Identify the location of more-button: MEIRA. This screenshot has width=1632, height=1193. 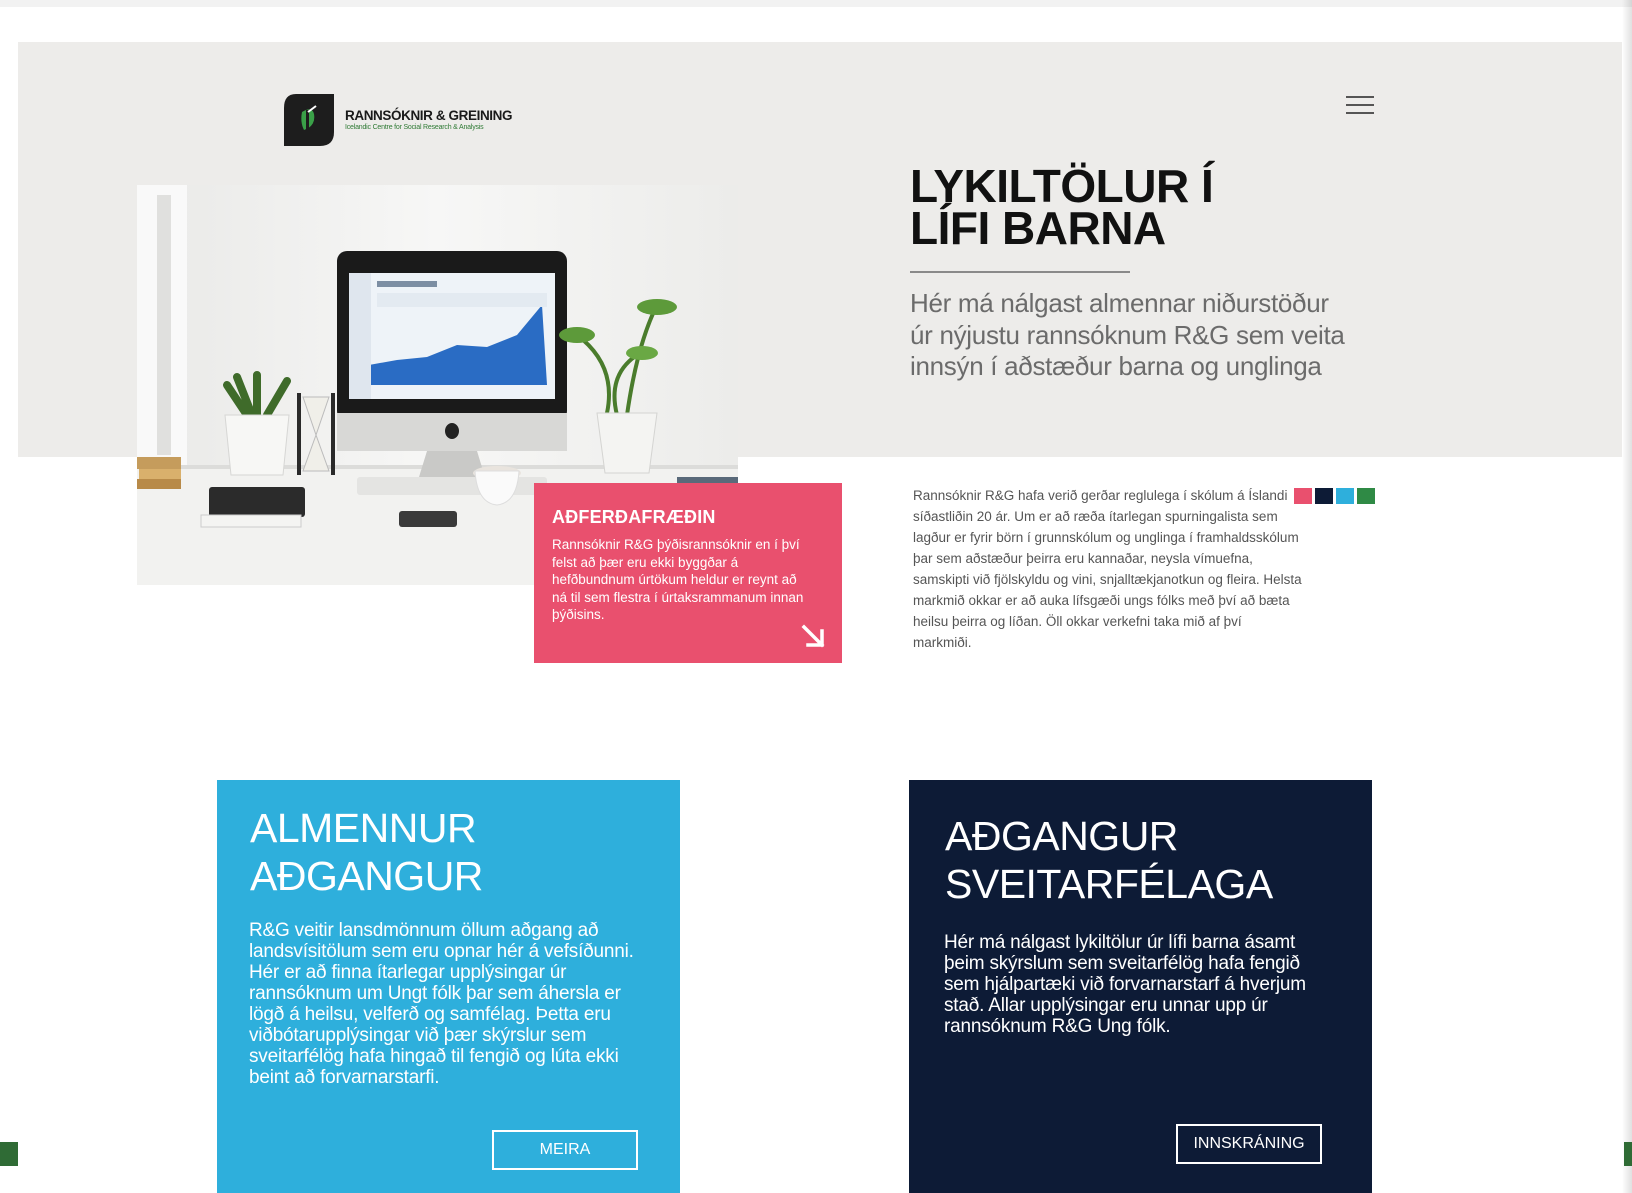
(565, 1150).